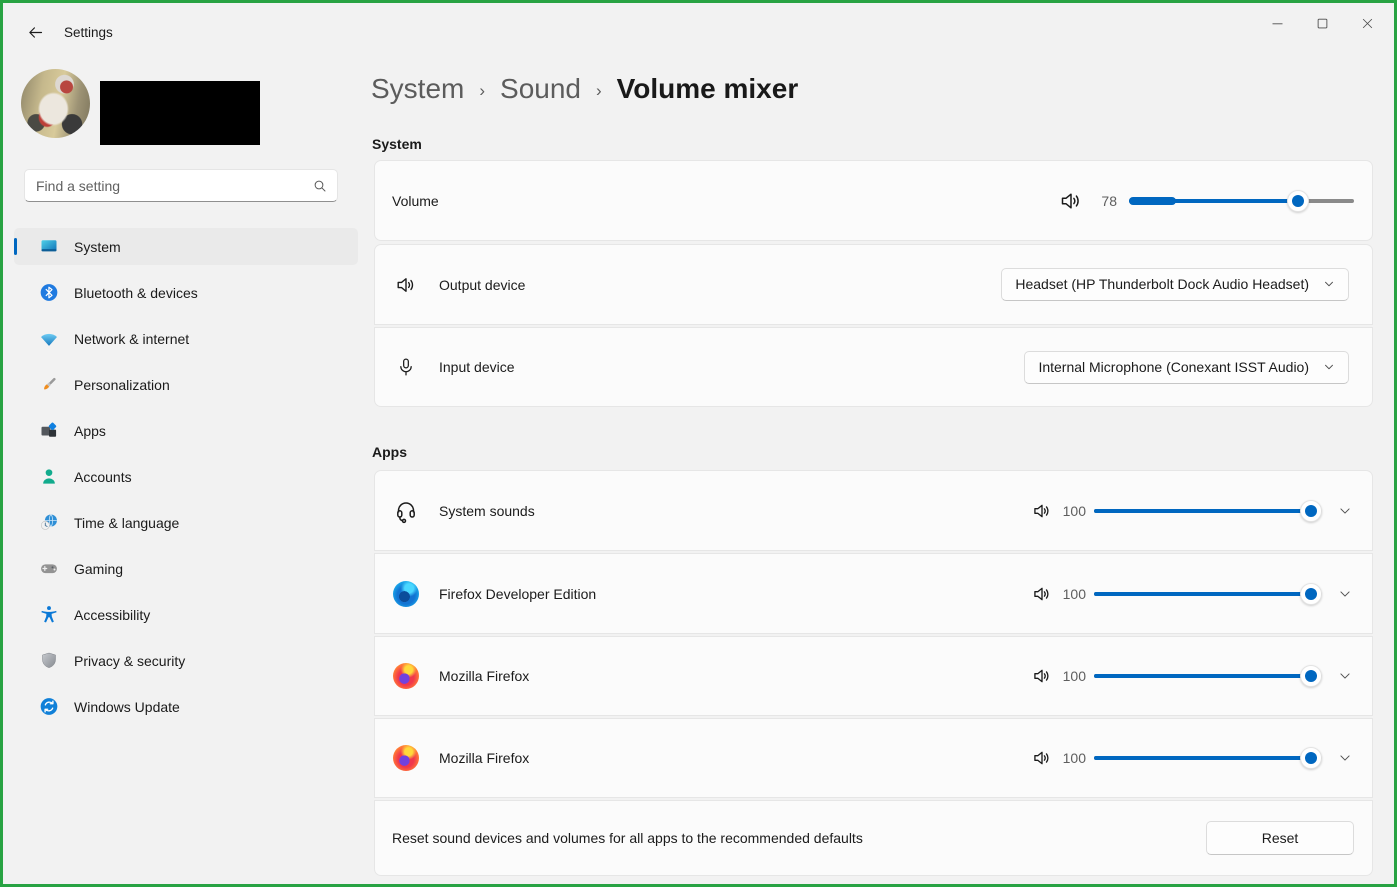 The image size is (1397, 887). I want to click on volume-label: Volume, so click(415, 200).